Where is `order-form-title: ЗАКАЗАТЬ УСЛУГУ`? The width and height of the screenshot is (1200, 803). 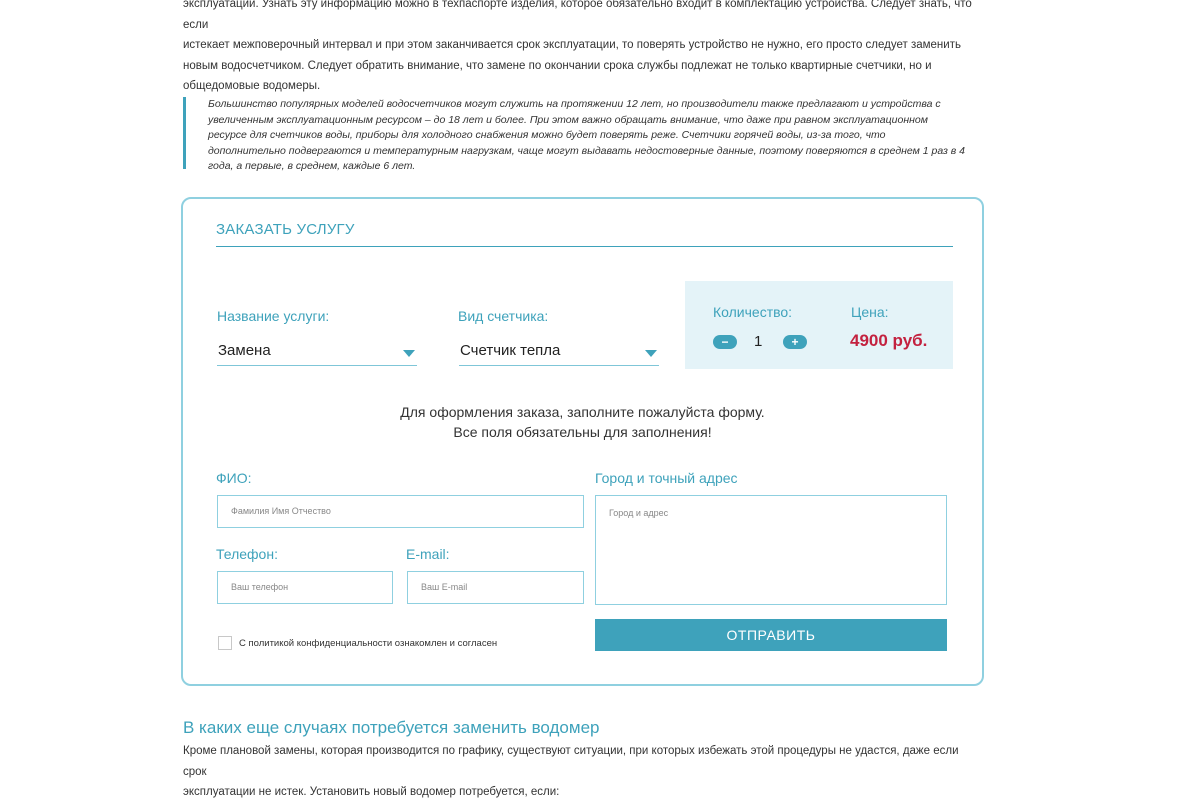
order-form-title: ЗАКАЗАТЬ УСЛУГУ is located at coordinates (285, 229).